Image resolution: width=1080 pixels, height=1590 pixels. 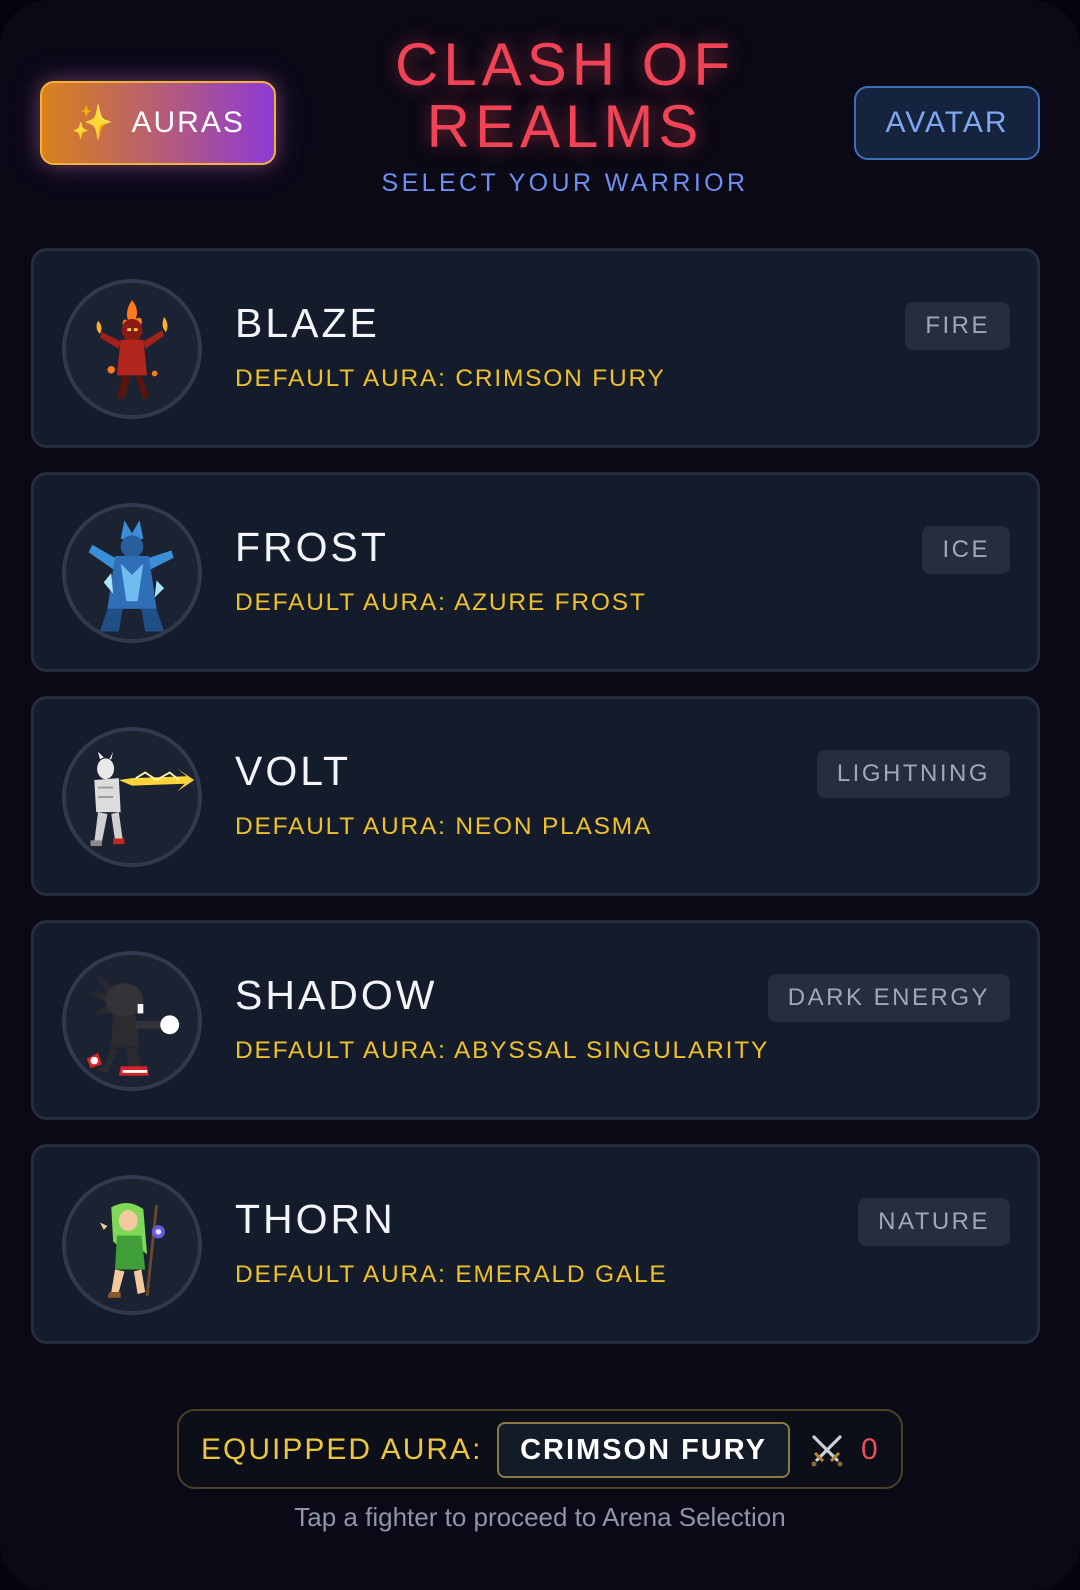 What do you see at coordinates (535, 1244) in the screenshot?
I see `fighter-card-thorn: THORN DEFAULT AURA: EMERALD GALE NATURE` at bounding box center [535, 1244].